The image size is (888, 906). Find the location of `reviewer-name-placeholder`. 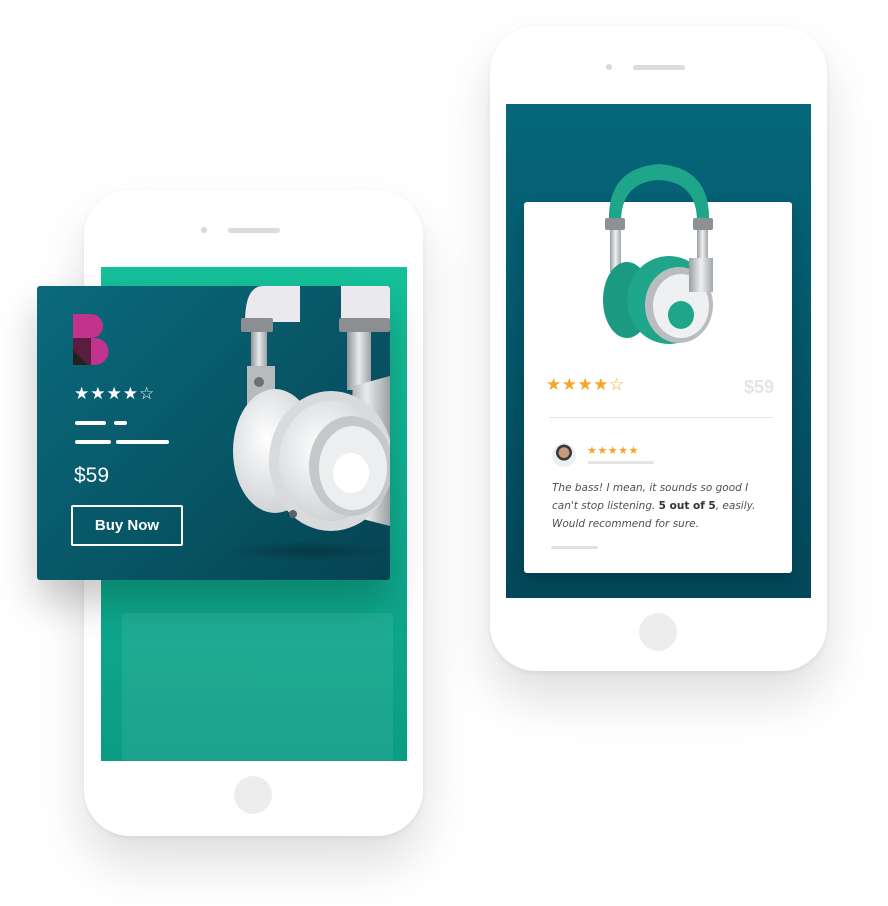

reviewer-name-placeholder is located at coordinates (621, 462).